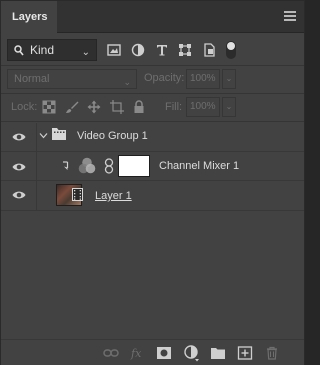 This screenshot has height=365, width=320. What do you see at coordinates (72, 107) in the screenshot?
I see `lock-image-pixels-icon` at bounding box center [72, 107].